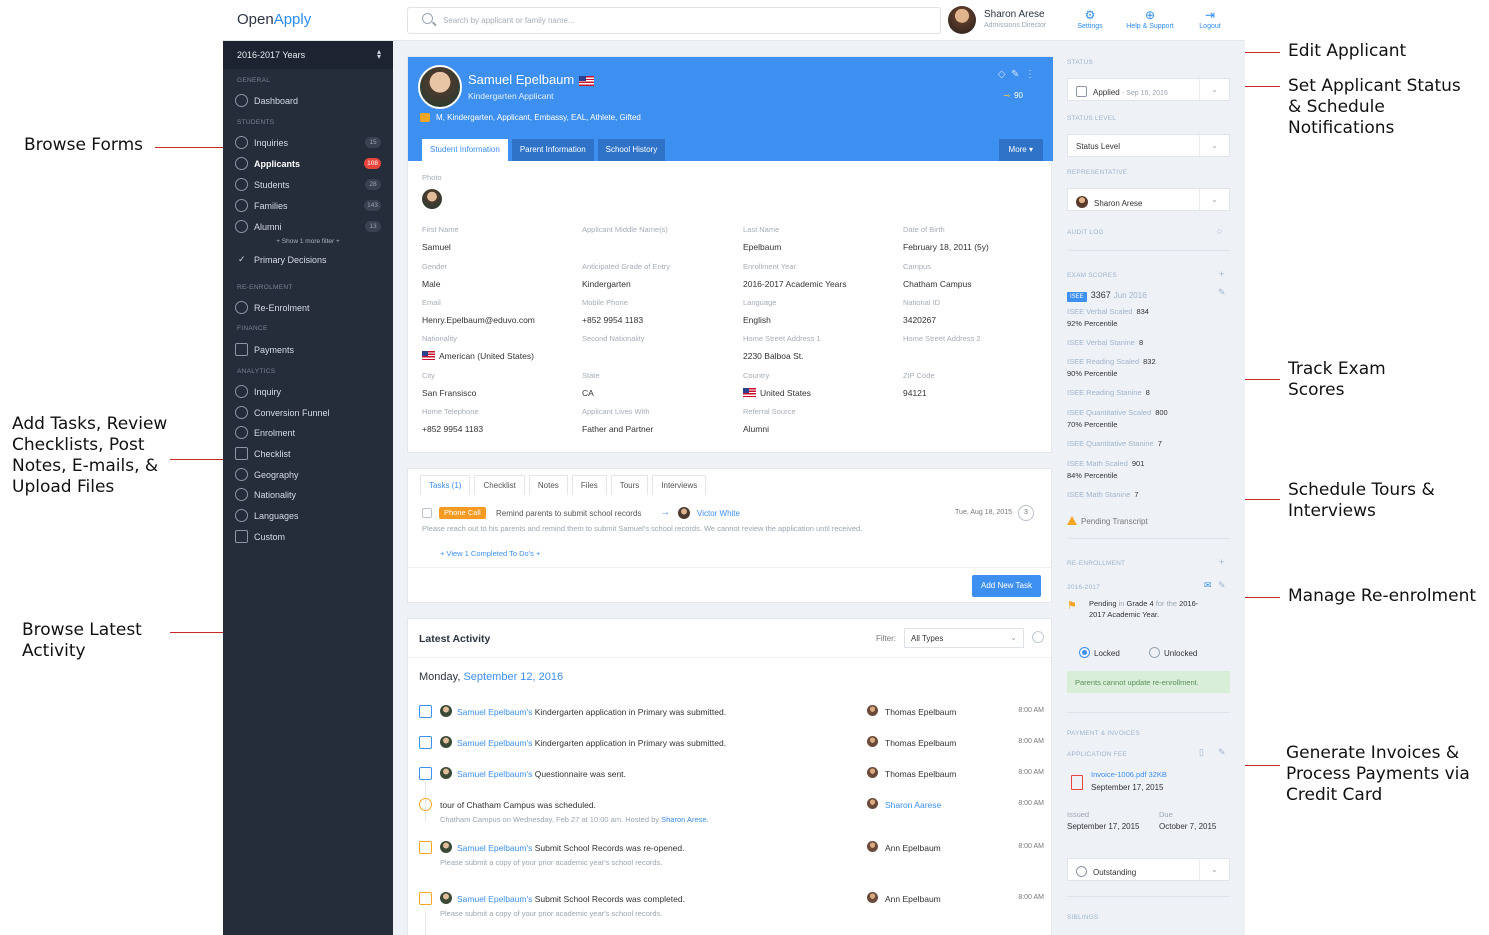 The height and width of the screenshot is (935, 1489). What do you see at coordinates (568, 513) in the screenshot?
I see `task-title: Remind parents to submit school records` at bounding box center [568, 513].